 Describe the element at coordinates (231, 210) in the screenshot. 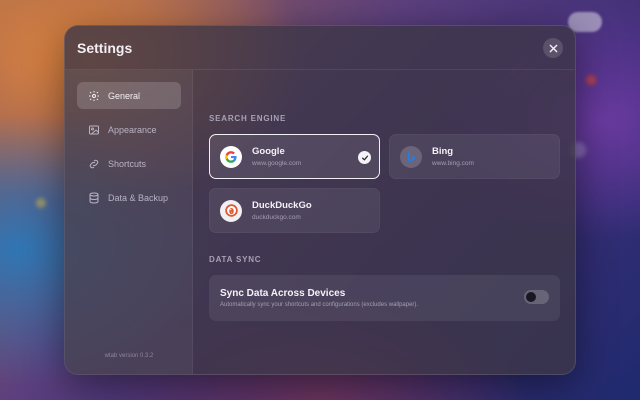

I see `duckduckgo-icon` at that location.